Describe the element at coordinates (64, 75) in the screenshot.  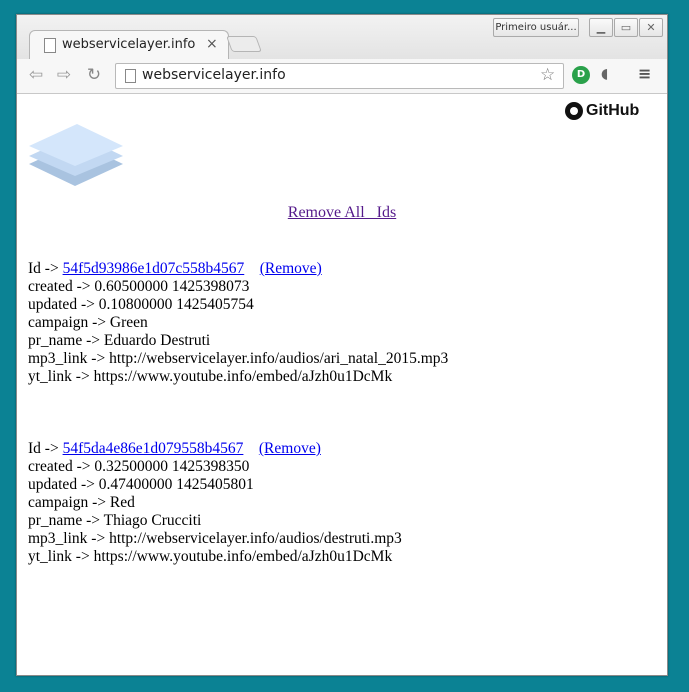
I see `forward-button: ⇨` at that location.